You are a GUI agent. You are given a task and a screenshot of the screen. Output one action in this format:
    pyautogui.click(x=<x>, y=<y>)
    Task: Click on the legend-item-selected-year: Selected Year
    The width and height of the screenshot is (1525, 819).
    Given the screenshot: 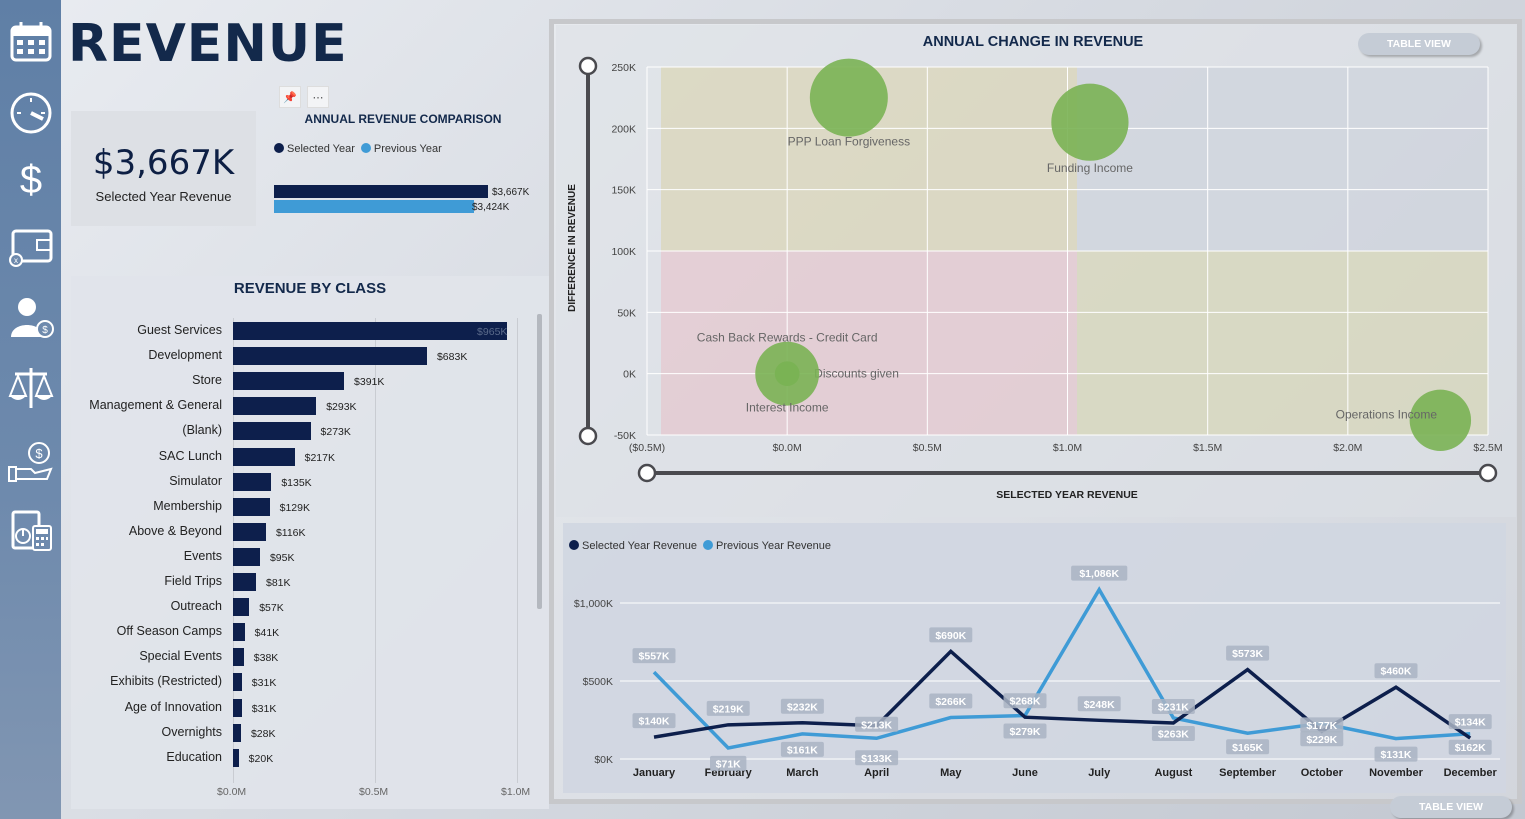 What is the action you would take?
    pyautogui.click(x=314, y=149)
    